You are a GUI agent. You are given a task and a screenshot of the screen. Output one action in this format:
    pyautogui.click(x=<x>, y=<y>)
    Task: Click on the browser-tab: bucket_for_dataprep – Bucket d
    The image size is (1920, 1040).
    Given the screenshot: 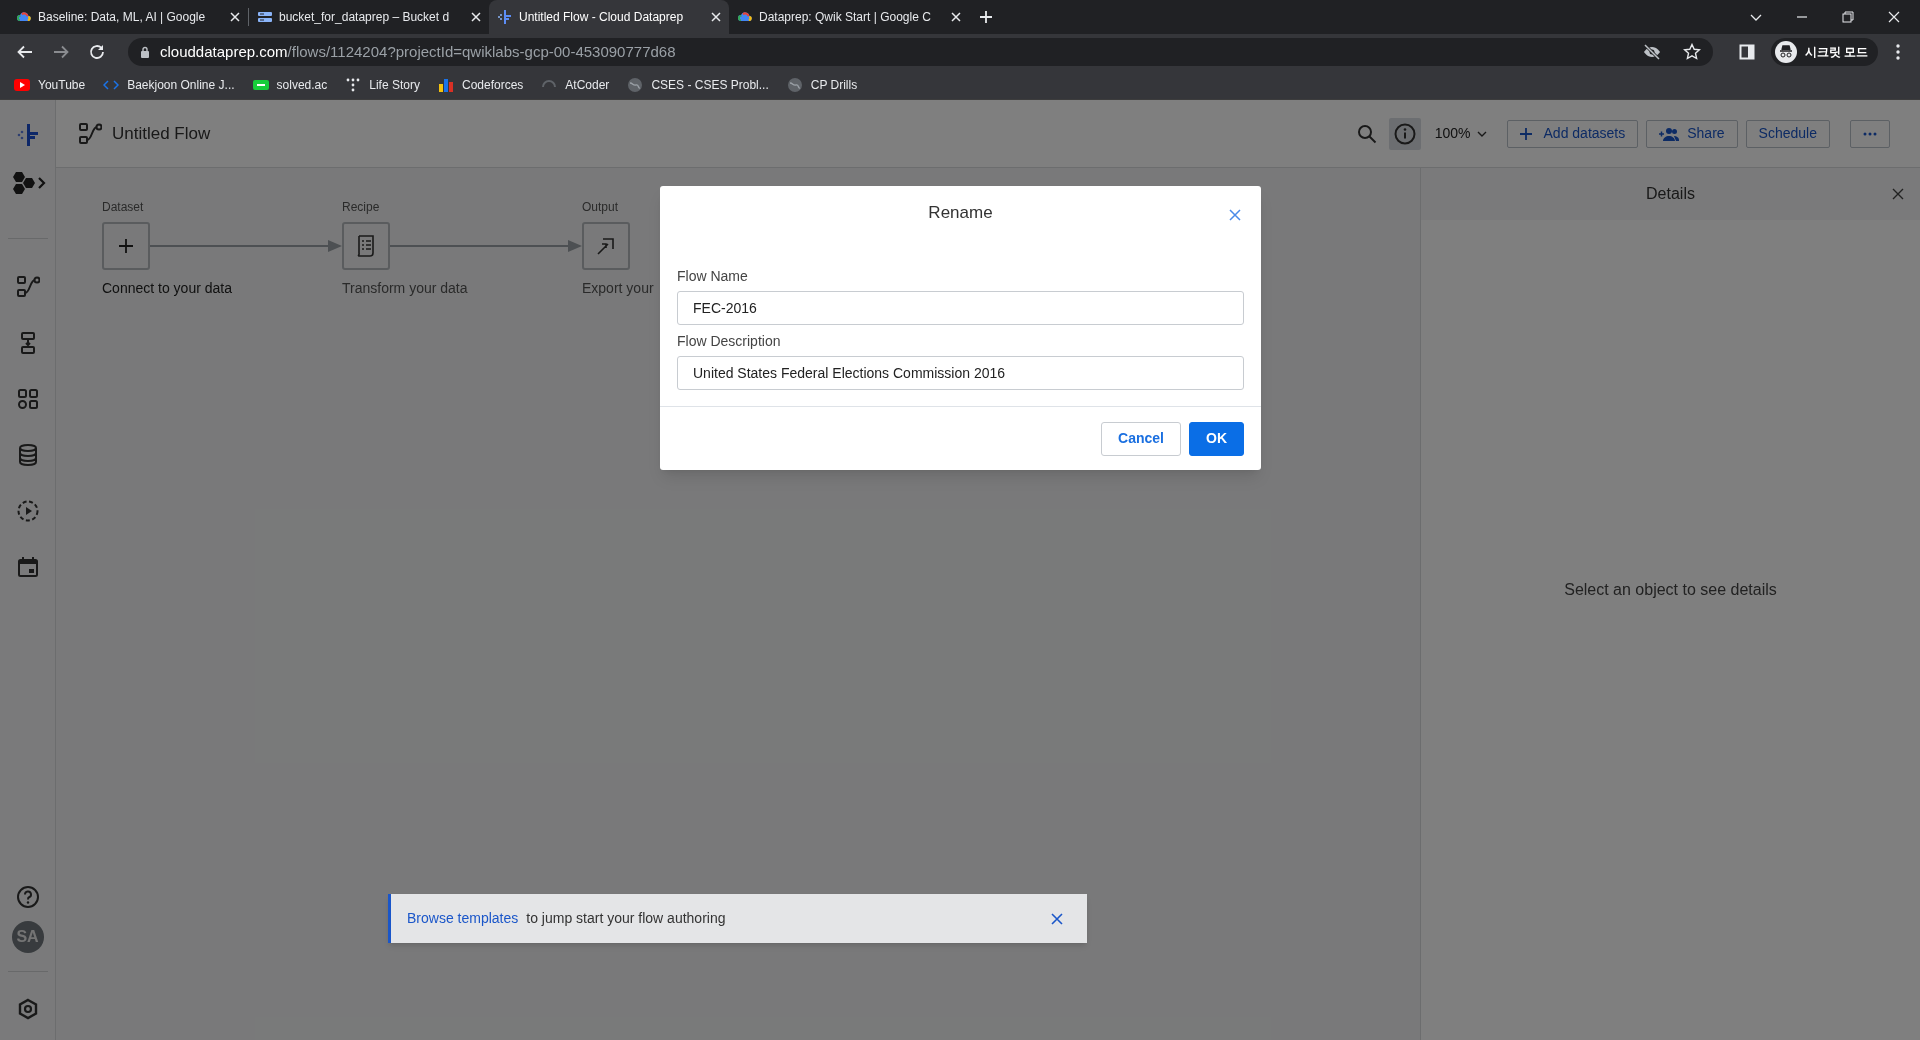 What is the action you would take?
    pyautogui.click(x=369, y=17)
    